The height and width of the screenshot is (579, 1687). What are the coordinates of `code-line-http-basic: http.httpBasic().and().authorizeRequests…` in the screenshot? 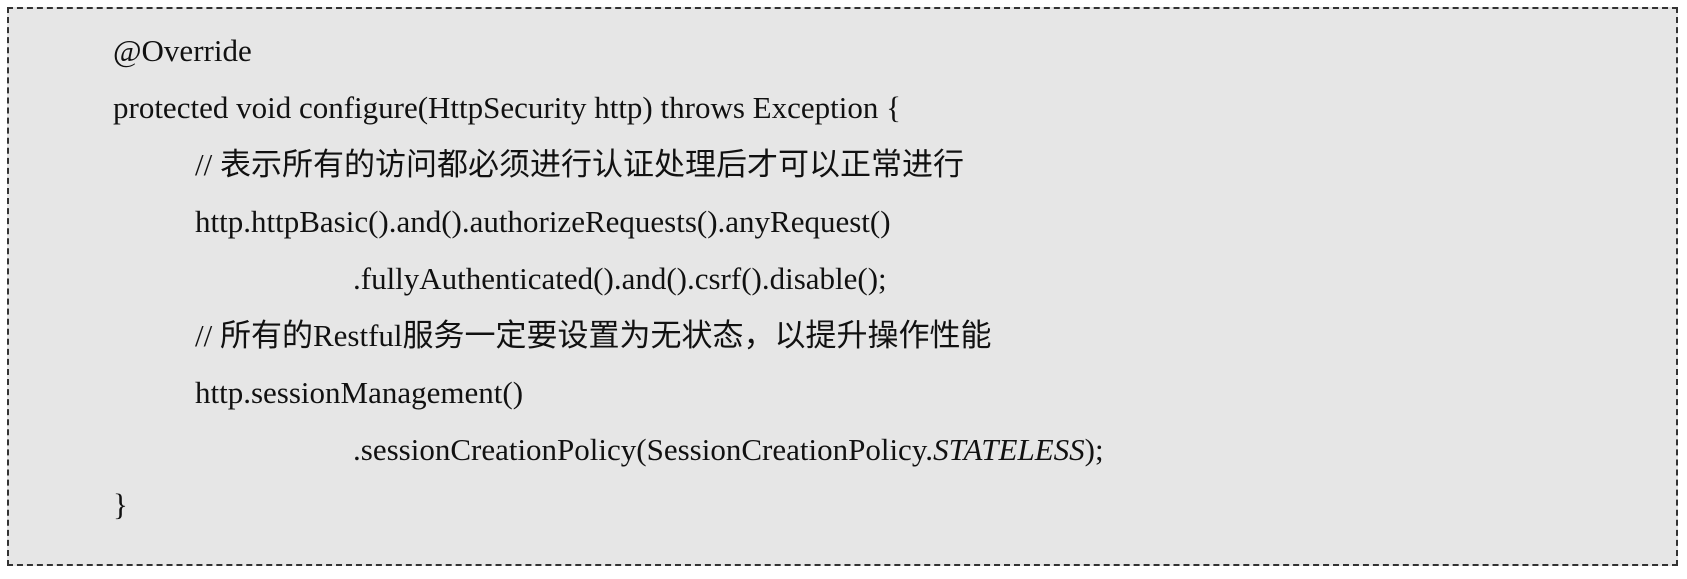 It's located at (543, 221).